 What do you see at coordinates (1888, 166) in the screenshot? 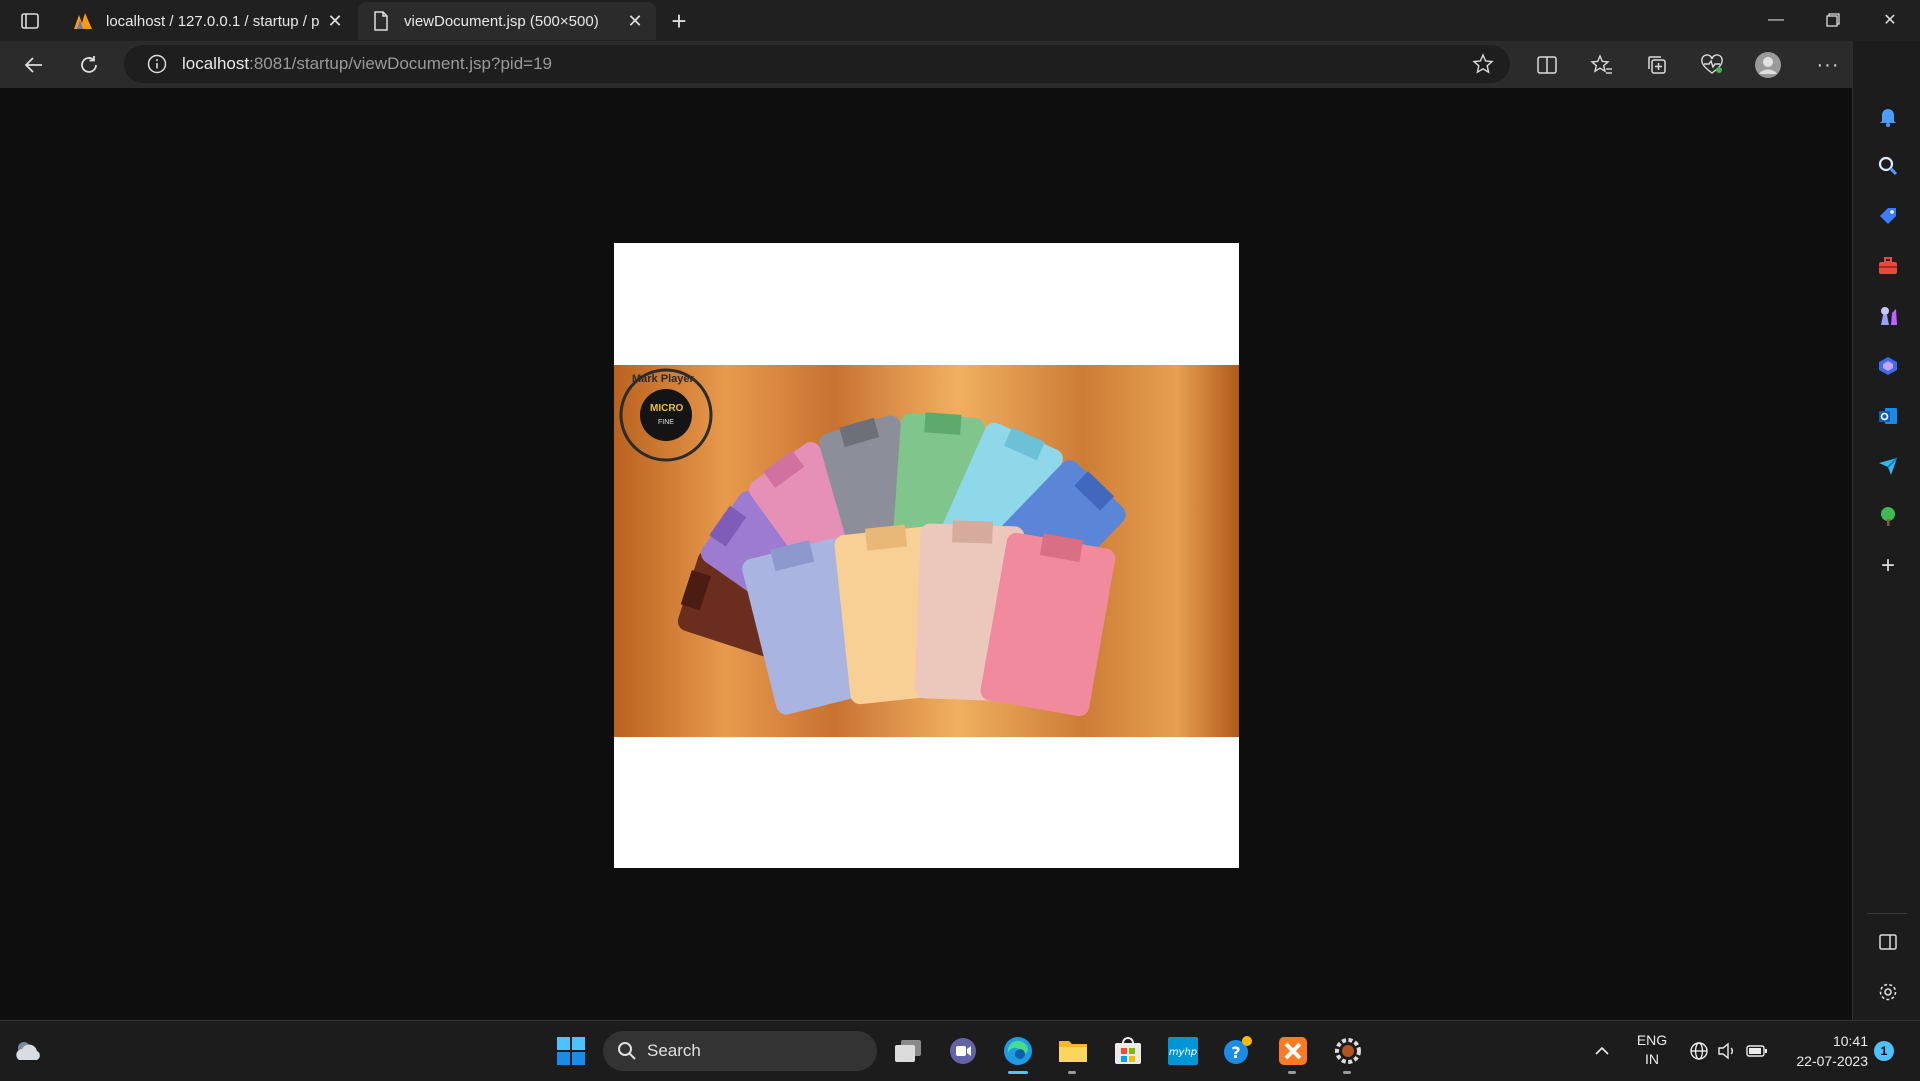
I see `sidebar-search` at bounding box center [1888, 166].